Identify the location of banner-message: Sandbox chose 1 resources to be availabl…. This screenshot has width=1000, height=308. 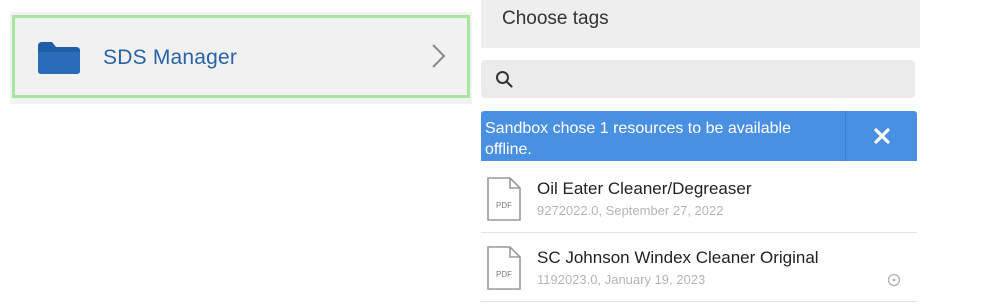
(638, 139).